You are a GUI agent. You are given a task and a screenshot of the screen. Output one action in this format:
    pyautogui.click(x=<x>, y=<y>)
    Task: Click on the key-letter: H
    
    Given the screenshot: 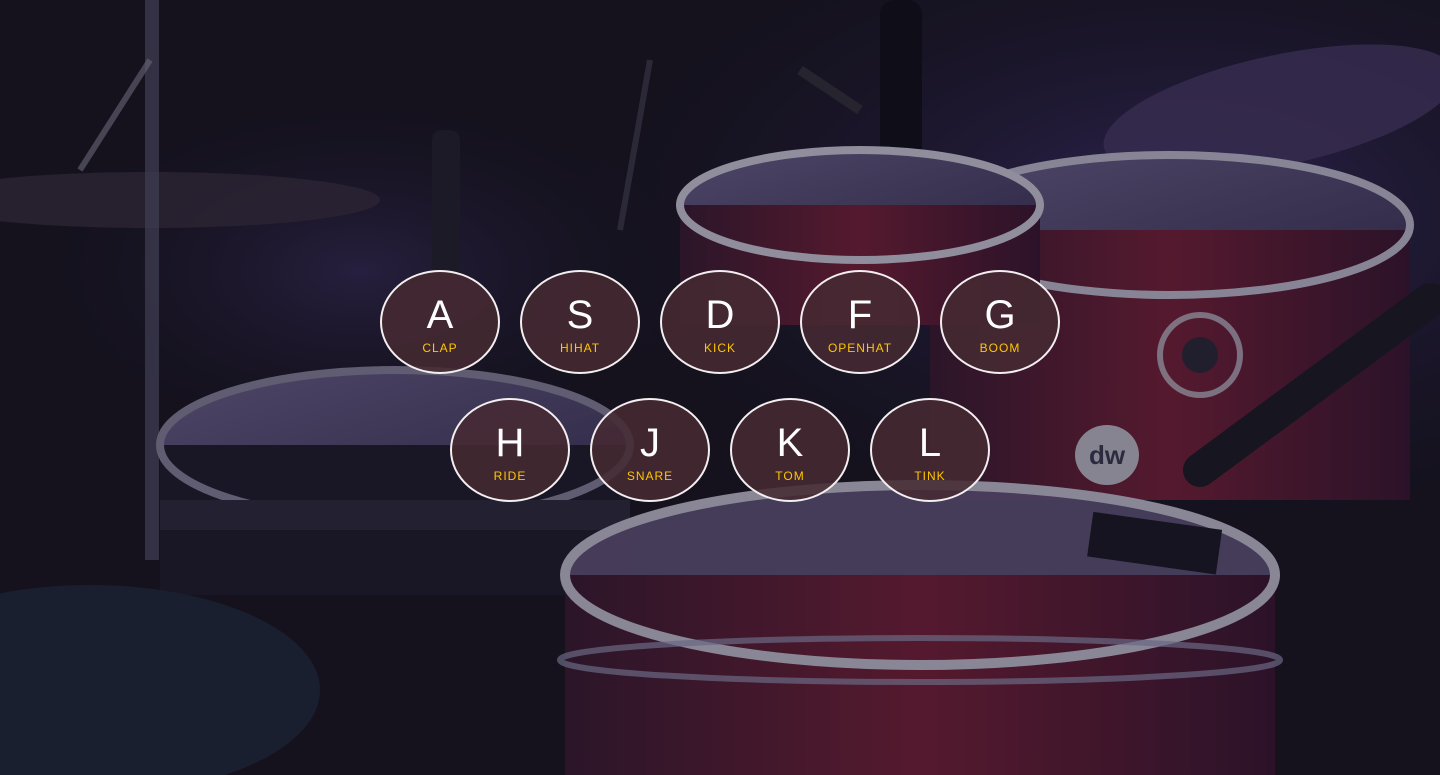 What is the action you would take?
    pyautogui.click(x=510, y=442)
    